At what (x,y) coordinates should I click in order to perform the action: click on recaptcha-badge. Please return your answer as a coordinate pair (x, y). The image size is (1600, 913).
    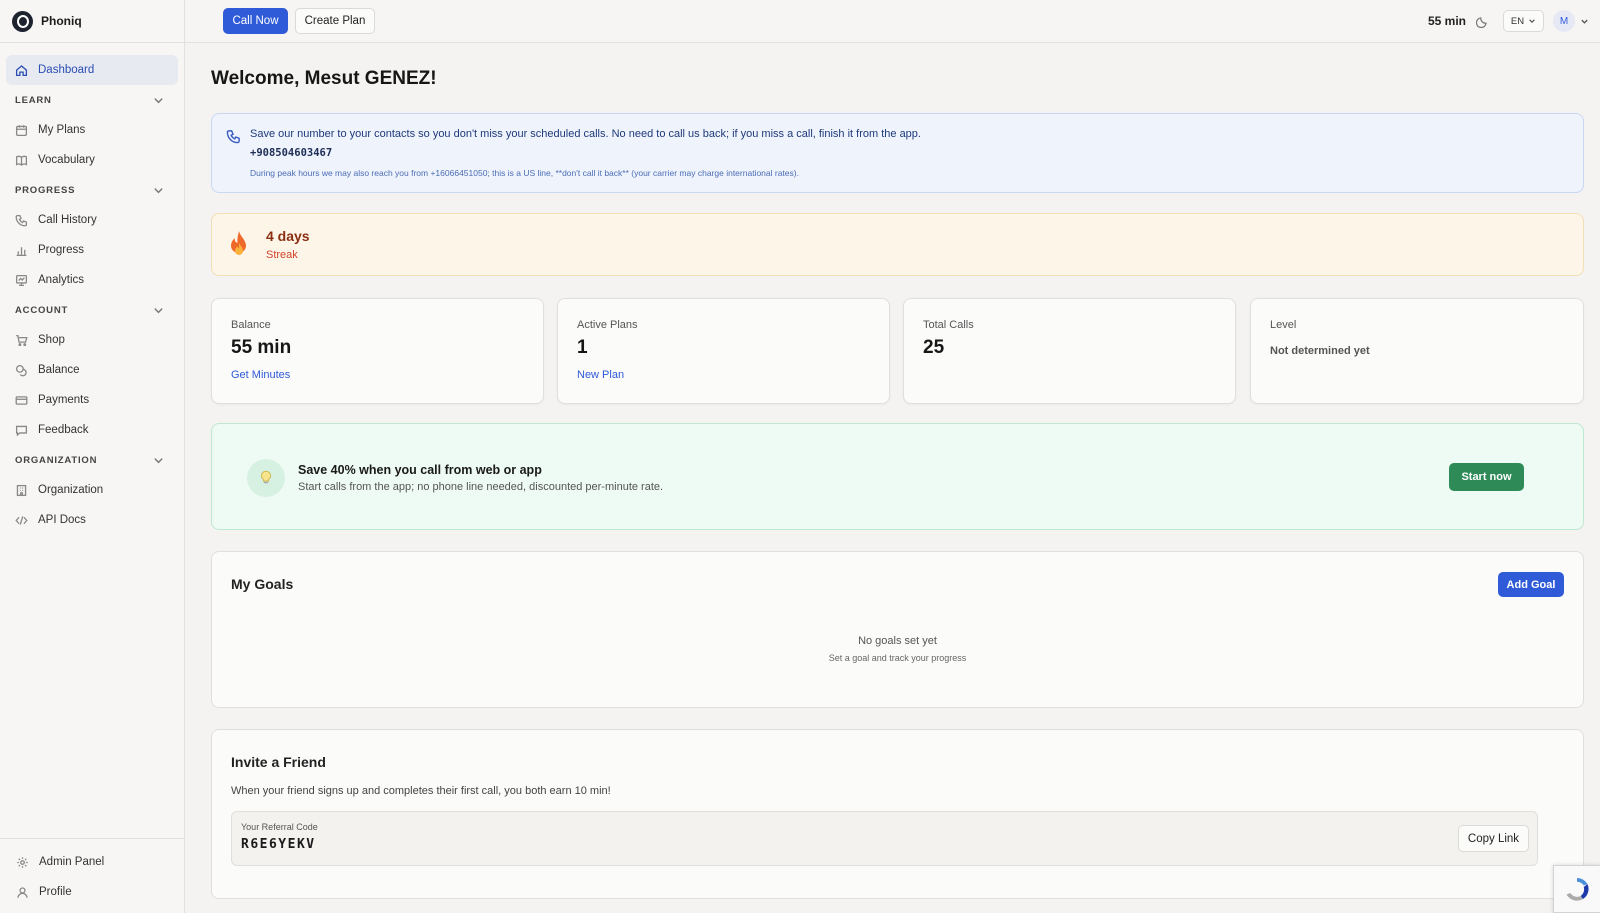
    Looking at the image, I should click on (1576, 889).